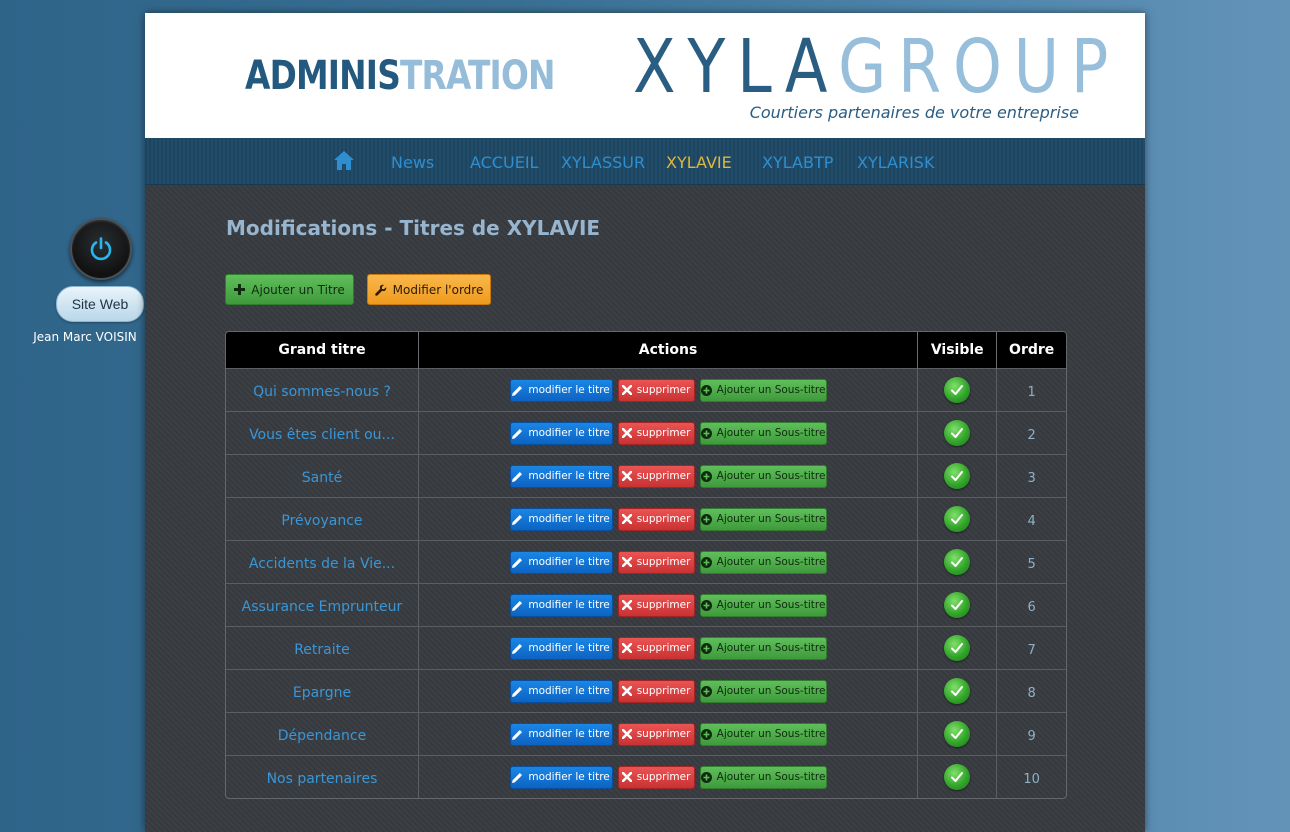 The width and height of the screenshot is (1290, 832). Describe the element at coordinates (298, 289) in the screenshot. I see `add-title-label: Ajouter un Titre` at that location.